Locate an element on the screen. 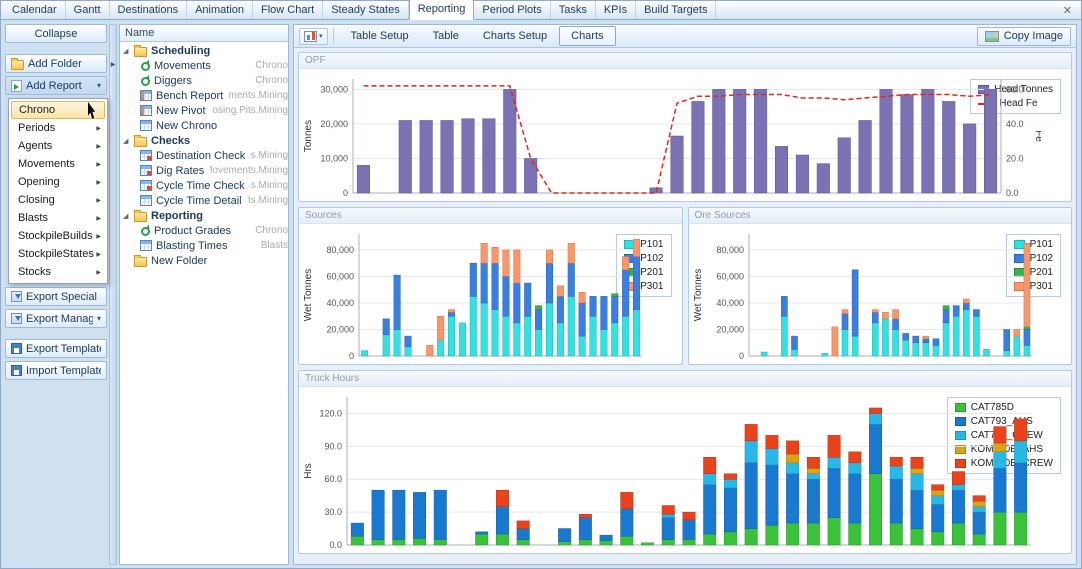 This screenshot has width=1082, height=569. menu-item-label: Closing is located at coordinates (36, 200).